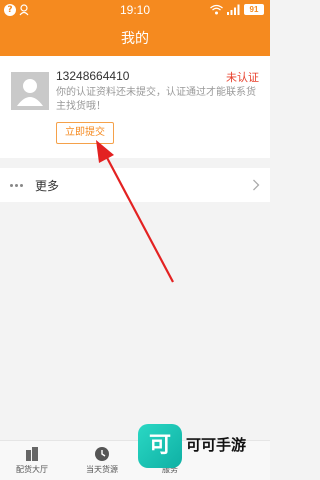 This screenshot has height=480, width=320. Describe the element at coordinates (85, 133) in the screenshot. I see `submit-now-button: 立即提交` at that location.